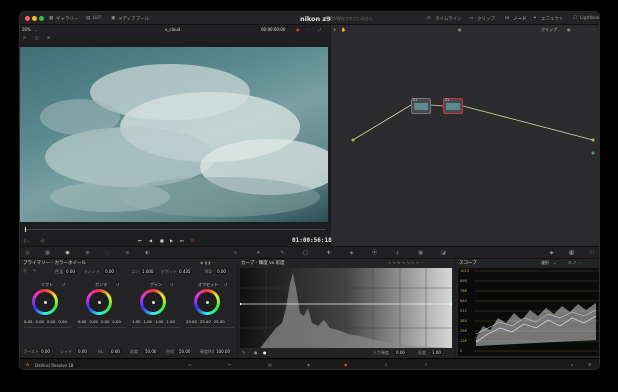 Image resolution: width=618 pixels, height=392 pixels. I want to click on fusion-page-icon: ◈, so click(308, 364).